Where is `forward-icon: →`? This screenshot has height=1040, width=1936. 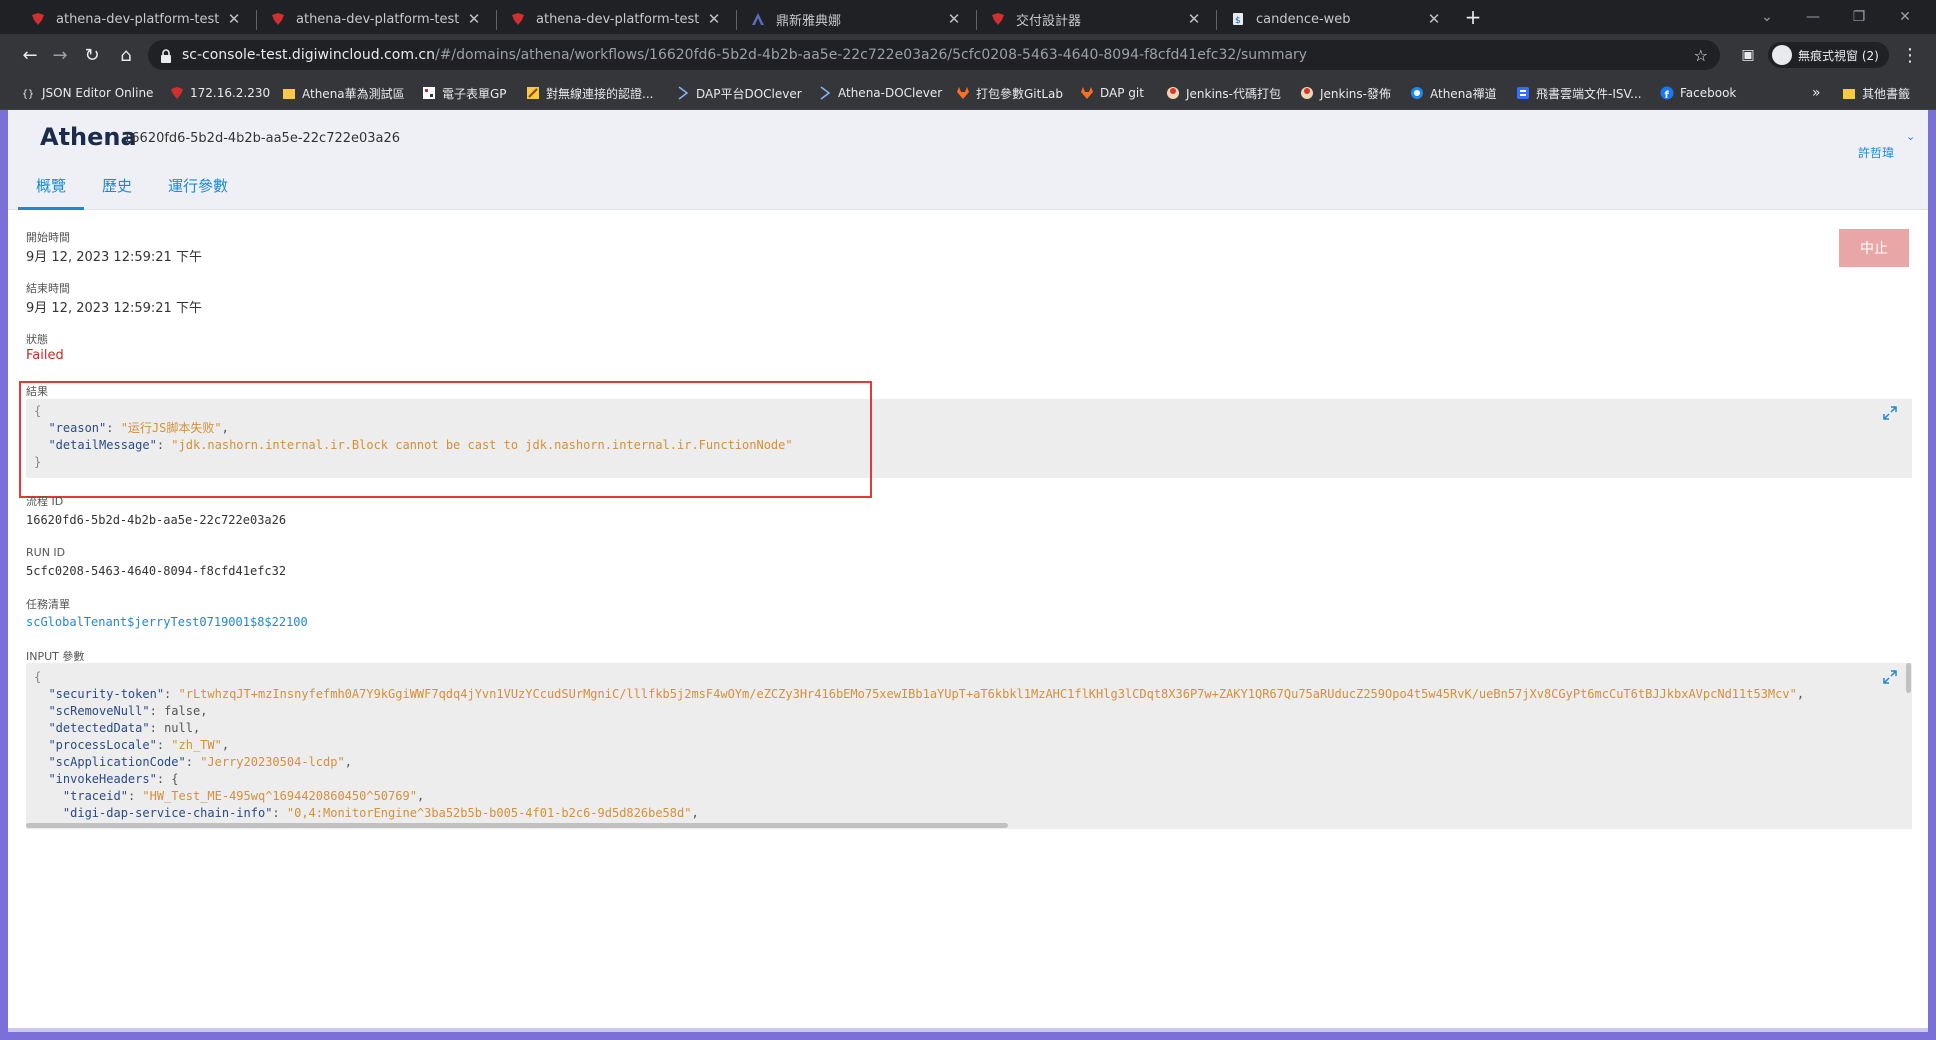
forward-icon: → is located at coordinates (60, 55).